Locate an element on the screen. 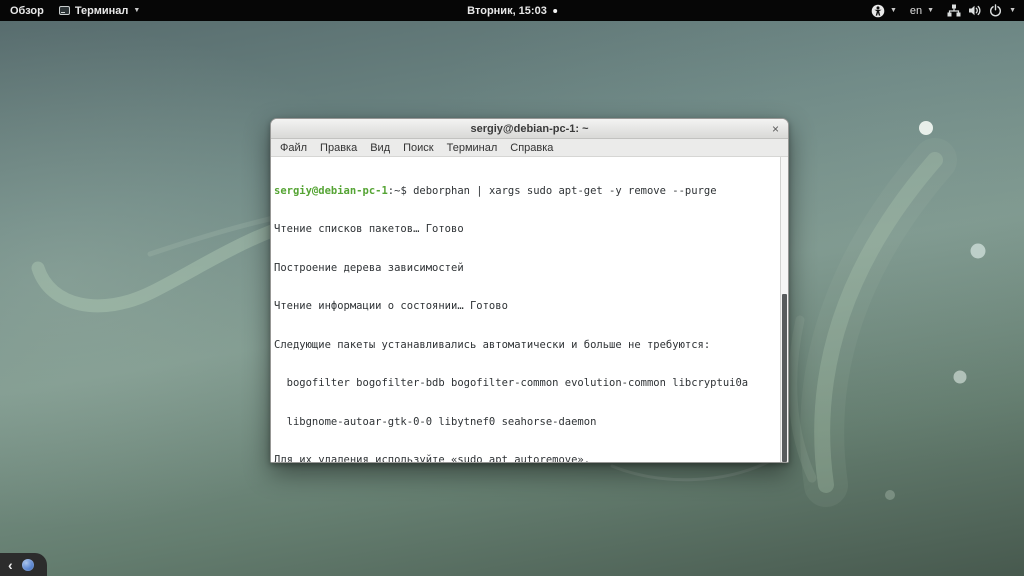 The width and height of the screenshot is (1024, 576). keyboard-layout-menu: en ▼ is located at coordinates (922, 11).